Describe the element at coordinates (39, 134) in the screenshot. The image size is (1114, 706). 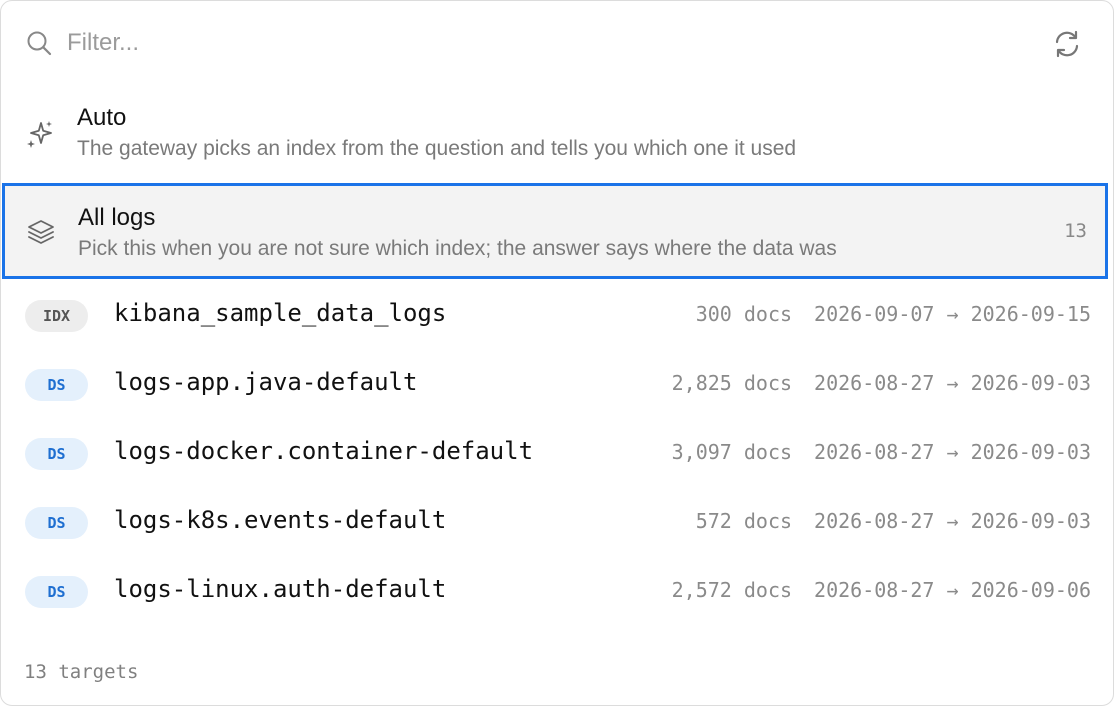
I see `sparkle-icon` at that location.